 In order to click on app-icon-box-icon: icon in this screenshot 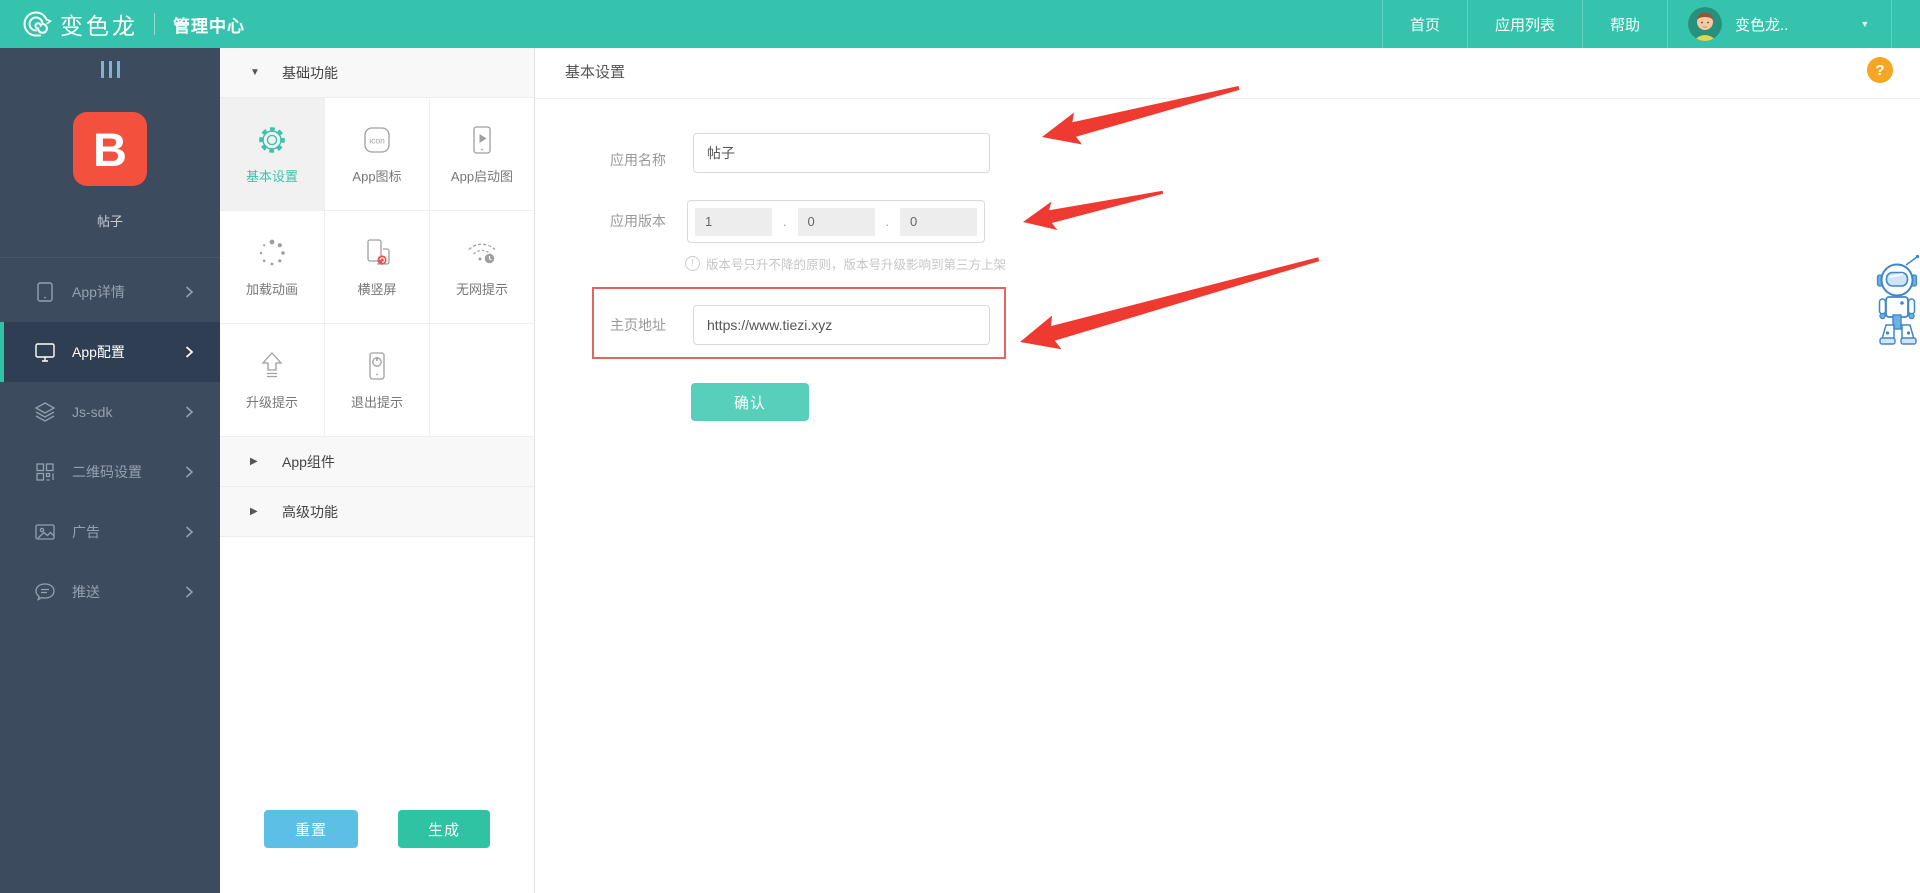, I will do `click(377, 140)`.